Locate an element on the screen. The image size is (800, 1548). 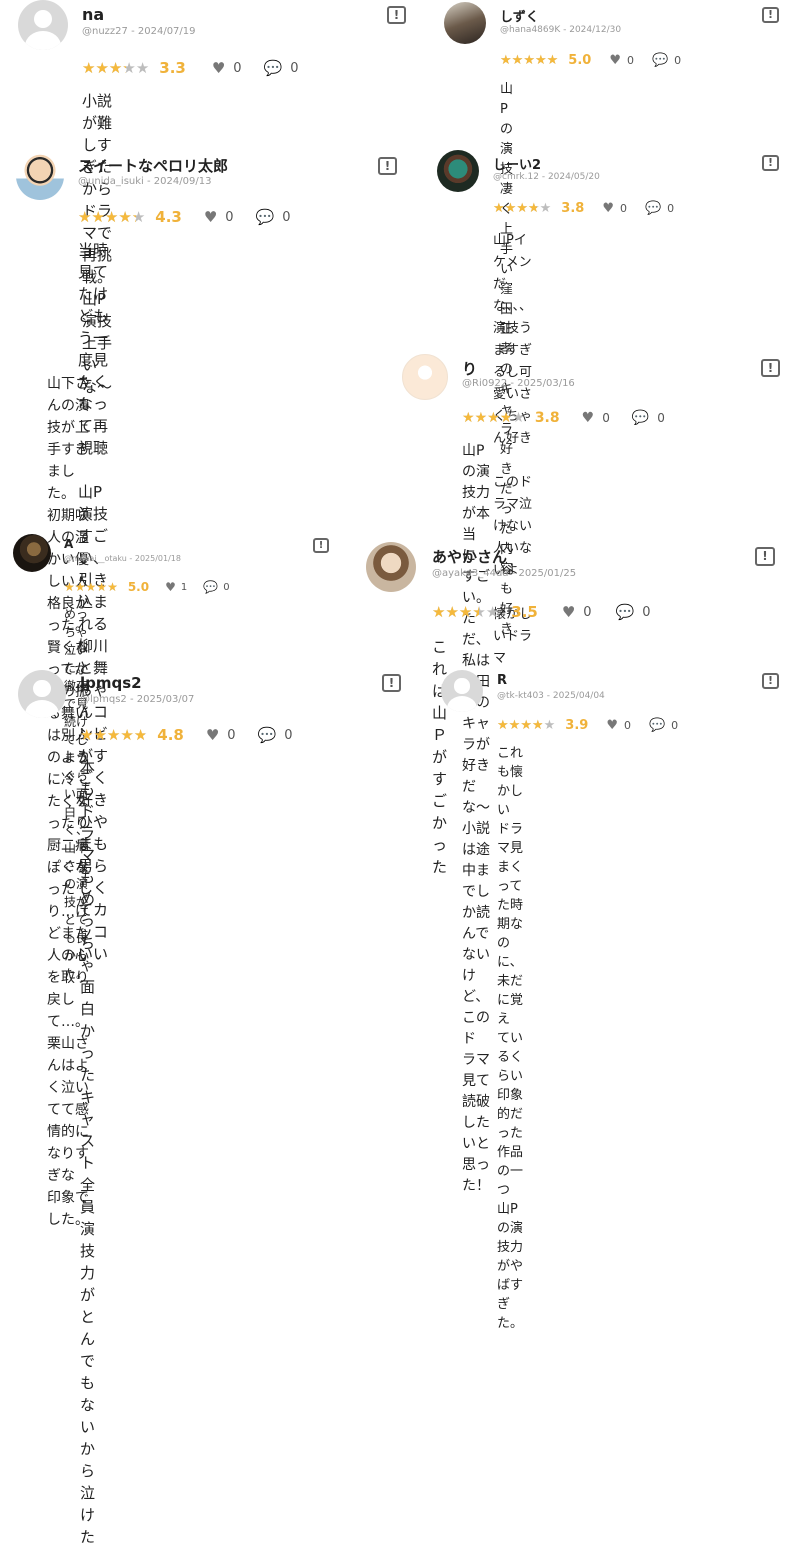
user-meta: @ayaka3_44da - 2025/01/25 is located at coordinates (504, 573).